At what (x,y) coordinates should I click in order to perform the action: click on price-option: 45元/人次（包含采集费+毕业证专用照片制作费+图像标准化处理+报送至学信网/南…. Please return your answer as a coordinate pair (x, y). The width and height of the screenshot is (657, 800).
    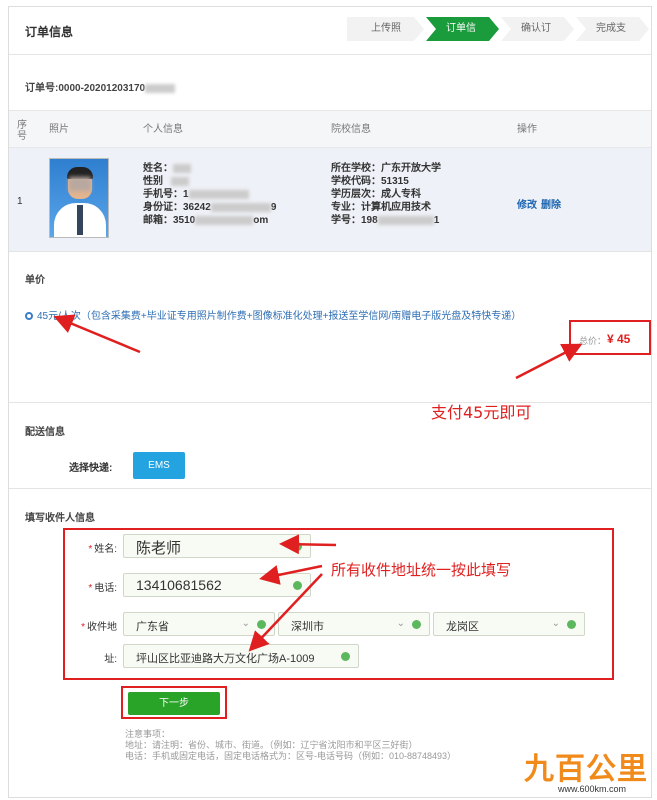
    Looking at the image, I should click on (273, 314).